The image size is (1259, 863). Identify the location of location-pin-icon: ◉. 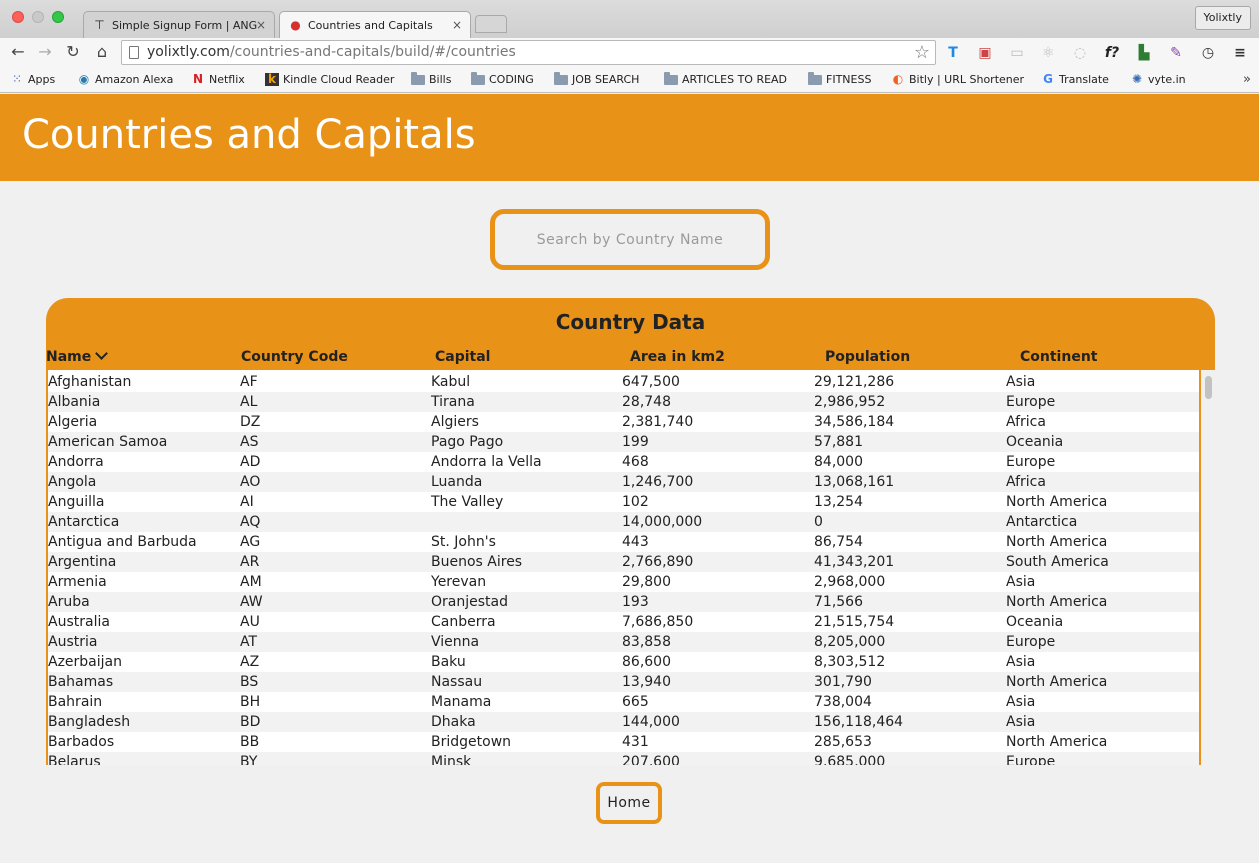
(84, 79).